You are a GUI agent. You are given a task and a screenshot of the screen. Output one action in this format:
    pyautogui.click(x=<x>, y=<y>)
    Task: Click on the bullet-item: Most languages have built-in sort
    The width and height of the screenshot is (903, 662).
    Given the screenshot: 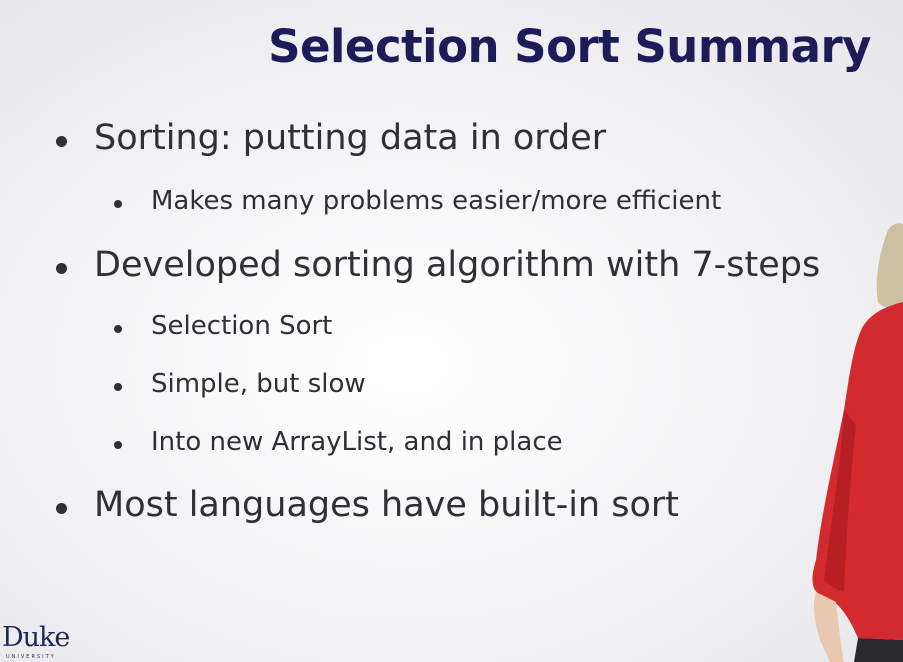 What is the action you would take?
    pyautogui.click(x=368, y=505)
    